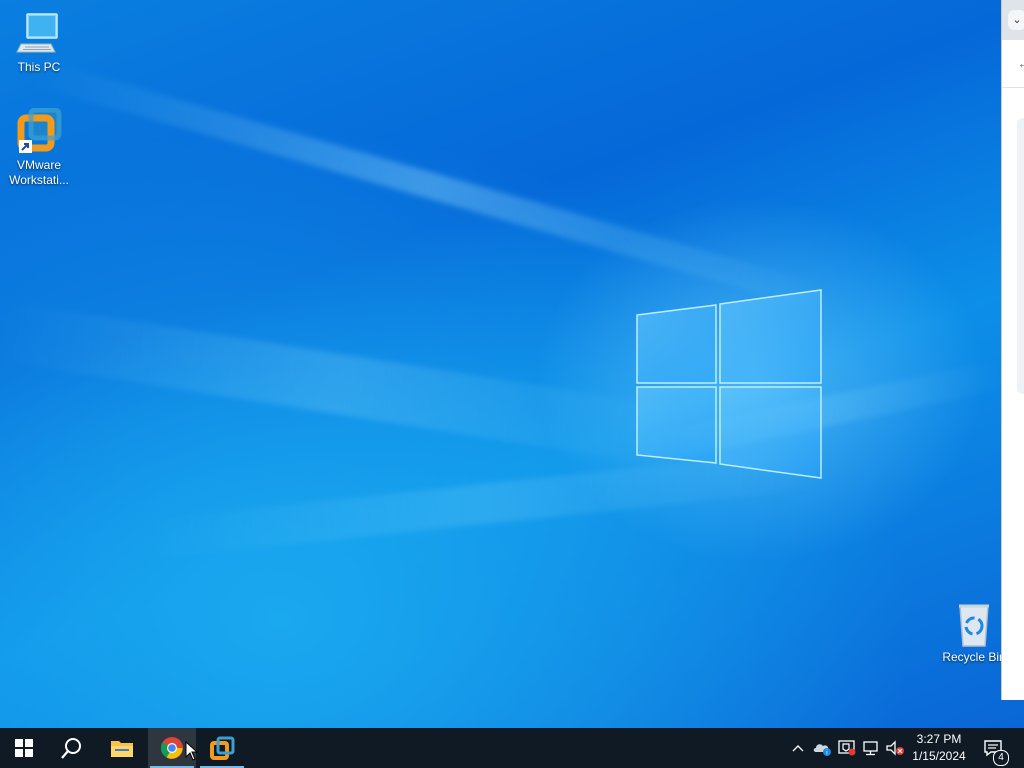 This screenshot has width=1024, height=768. I want to click on tray-network, so click(871, 748).